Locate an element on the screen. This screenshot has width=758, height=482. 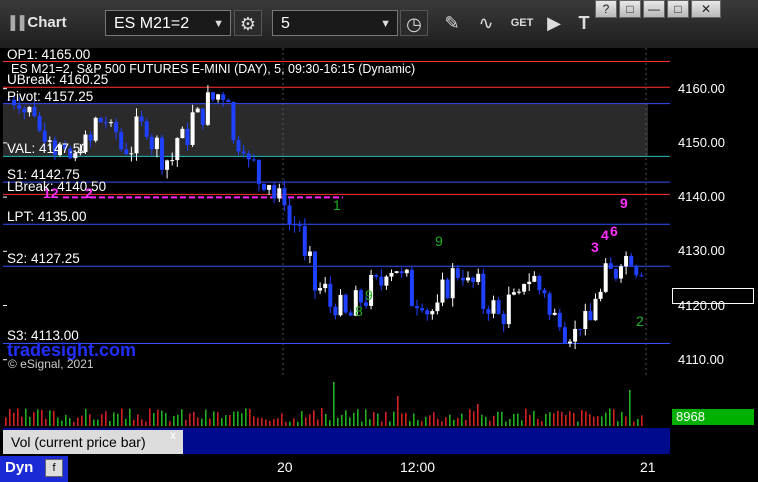
volume-pane is located at coordinates (336, 402).